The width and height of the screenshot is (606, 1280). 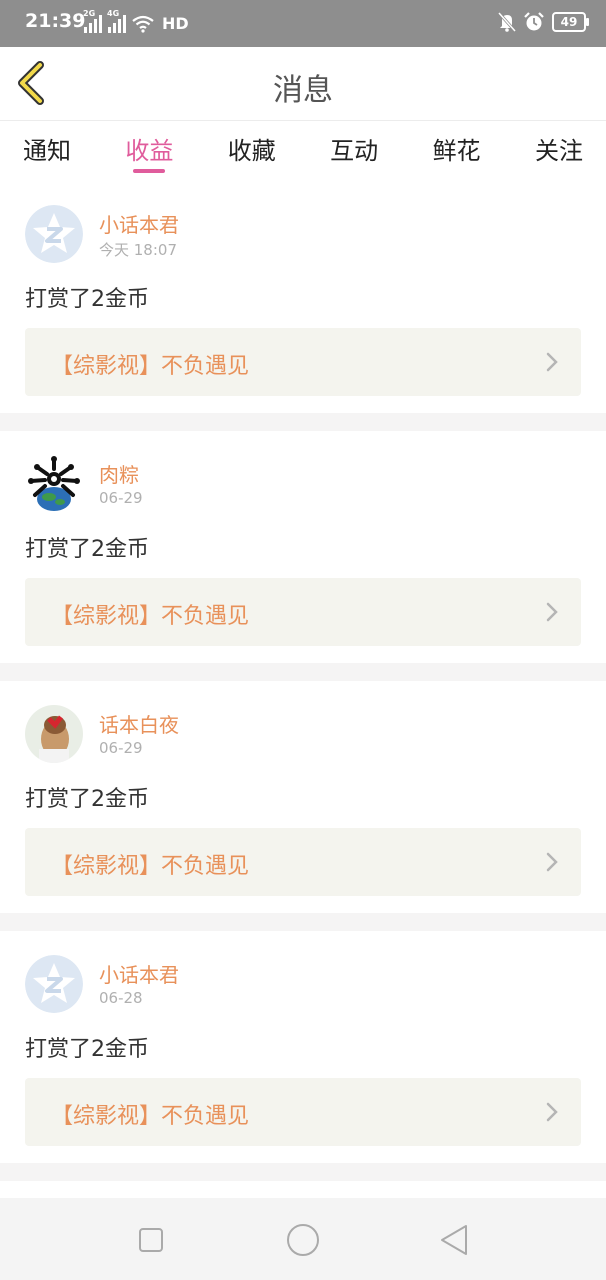 What do you see at coordinates (92, 21) in the screenshot?
I see `signal-icon: 2G` at bounding box center [92, 21].